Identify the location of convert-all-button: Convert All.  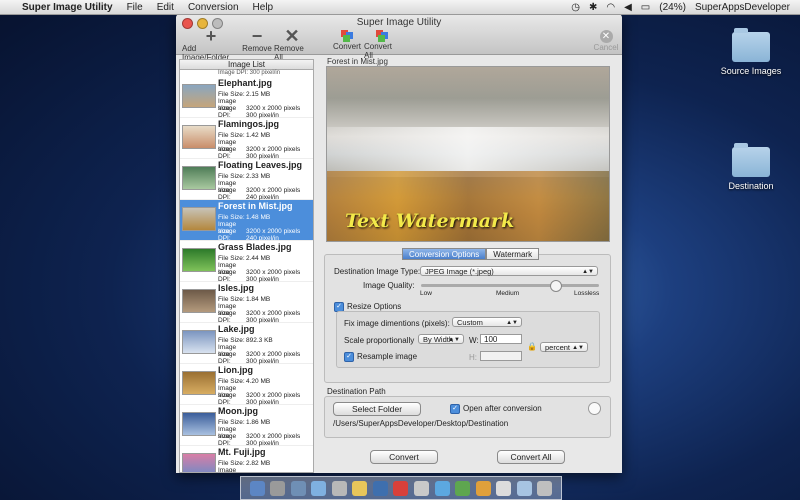
(531, 457).